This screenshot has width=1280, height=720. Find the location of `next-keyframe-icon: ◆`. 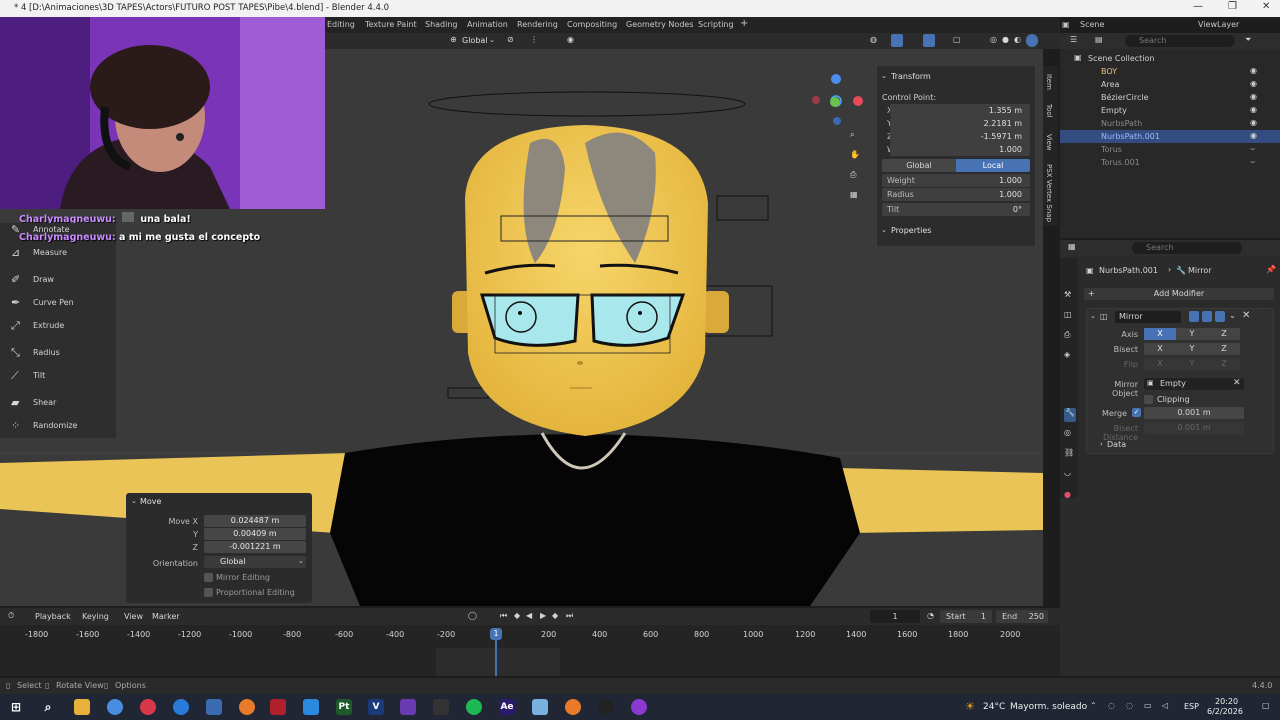

next-keyframe-icon: ◆ is located at coordinates (555, 615).